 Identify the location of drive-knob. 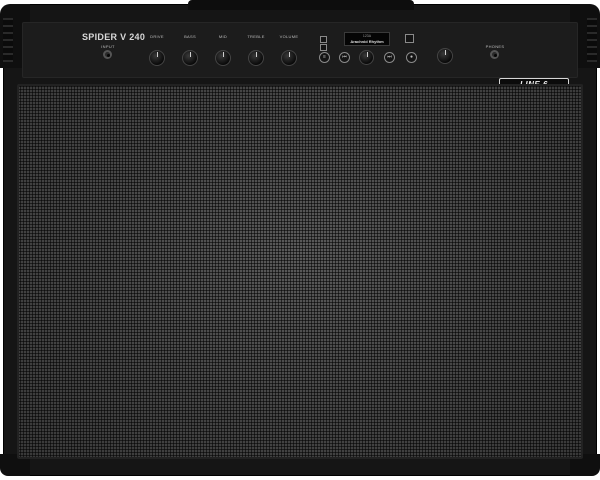
(157, 58).